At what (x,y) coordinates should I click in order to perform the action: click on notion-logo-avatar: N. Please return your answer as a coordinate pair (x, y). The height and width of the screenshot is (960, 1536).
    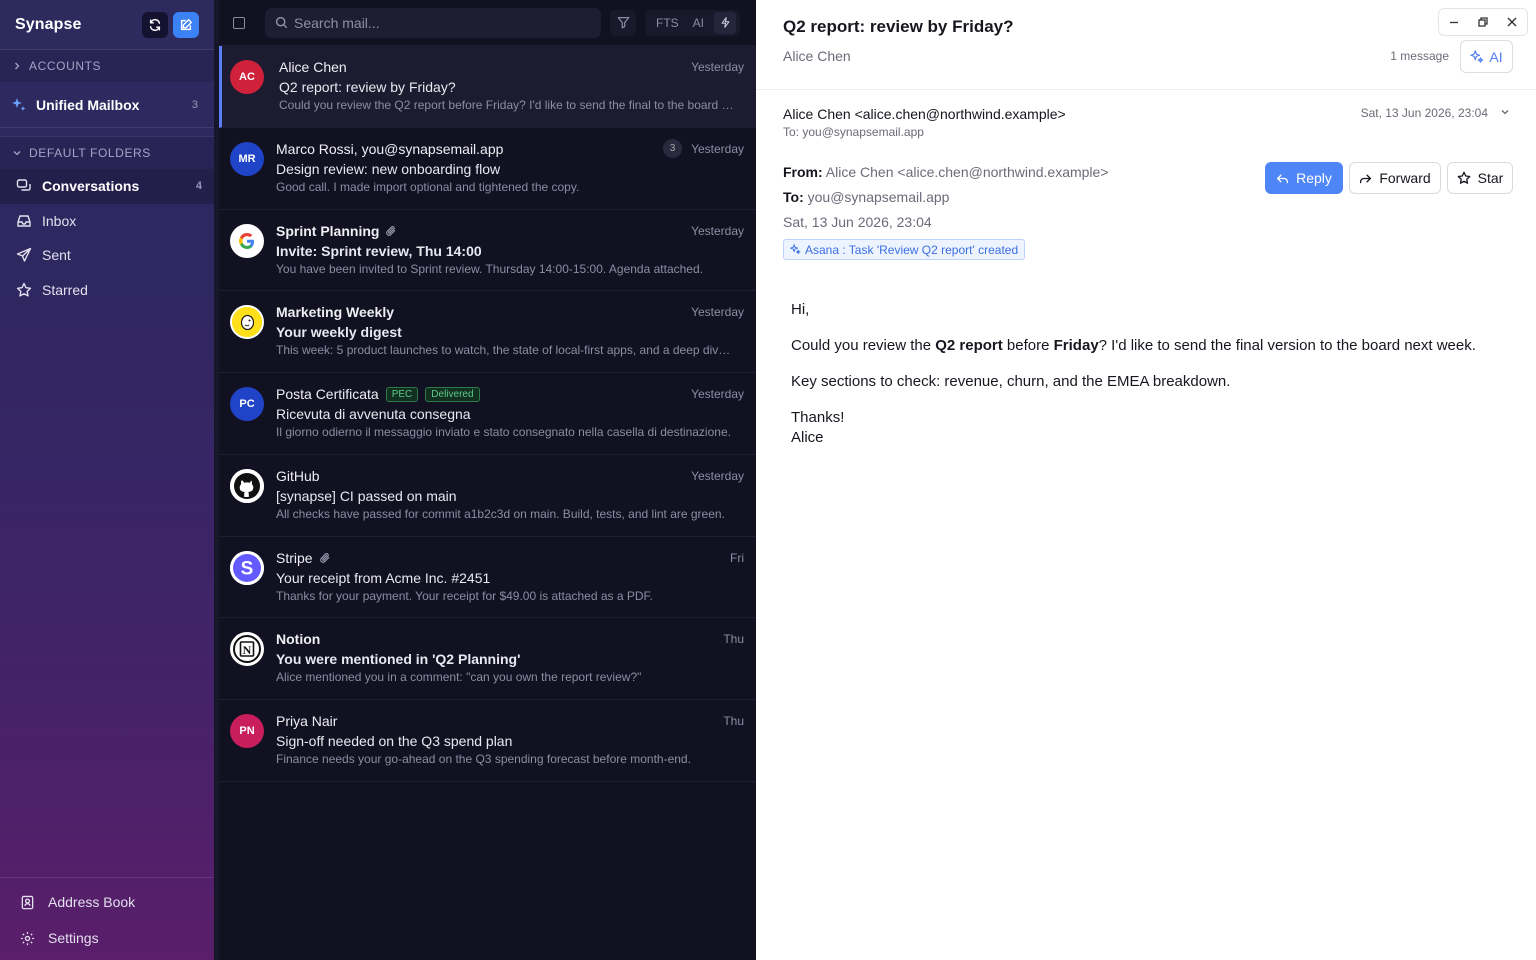
    Looking at the image, I should click on (247, 649).